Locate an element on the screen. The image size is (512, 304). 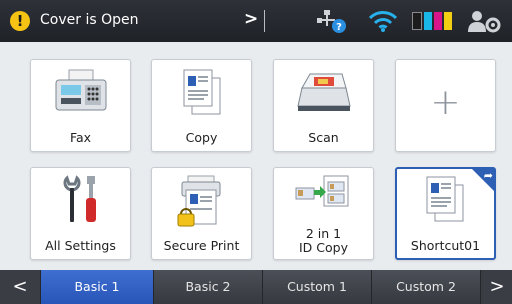
toner-cyan is located at coordinates (428, 21).